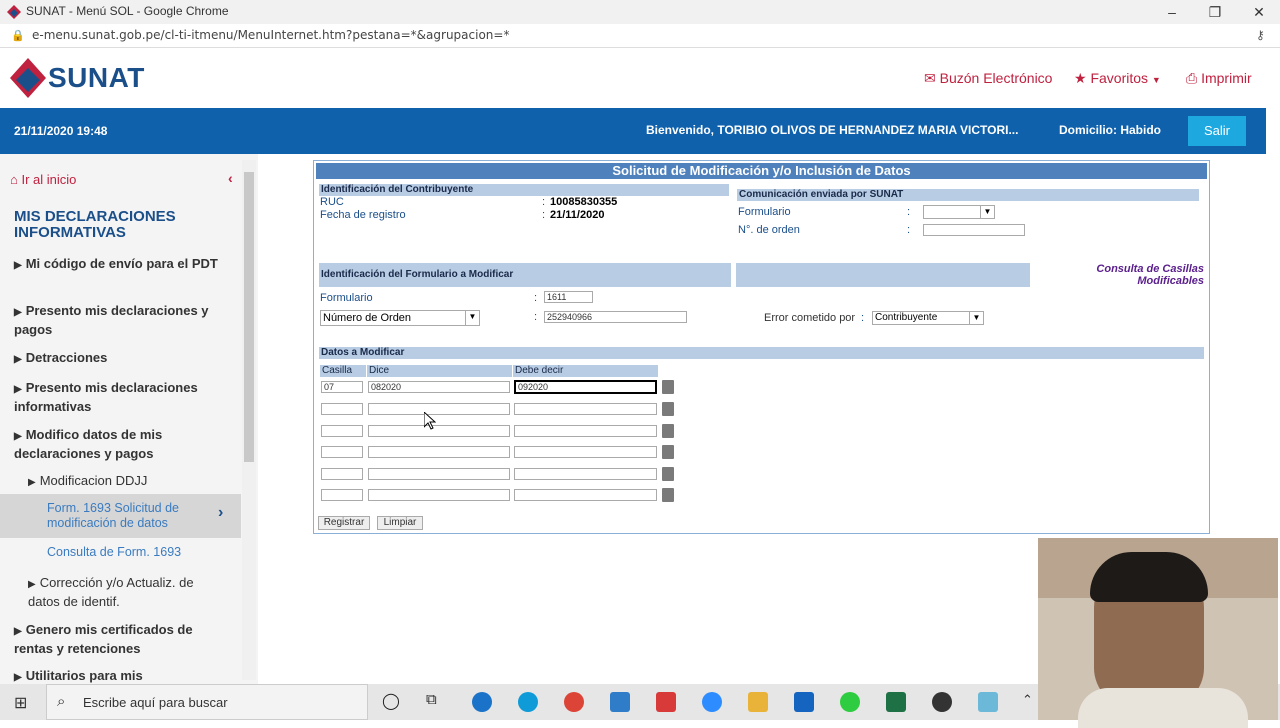 This screenshot has width=1280, height=728. I want to click on debe-decir-input: 092020, so click(585, 387).